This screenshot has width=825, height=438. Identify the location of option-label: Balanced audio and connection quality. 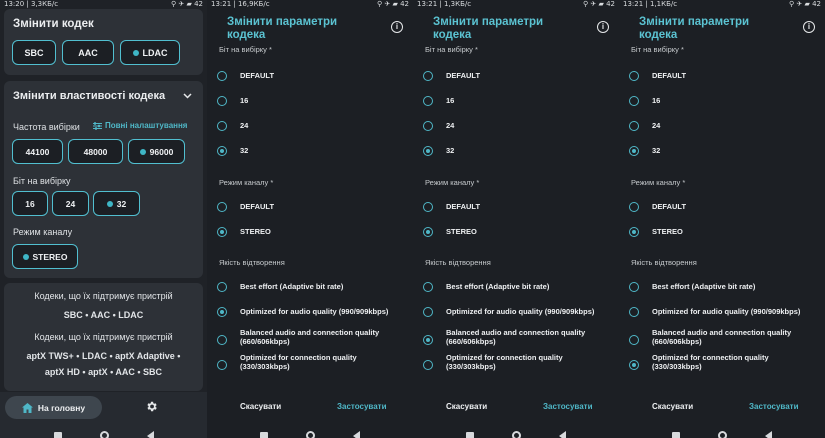
(516, 332).